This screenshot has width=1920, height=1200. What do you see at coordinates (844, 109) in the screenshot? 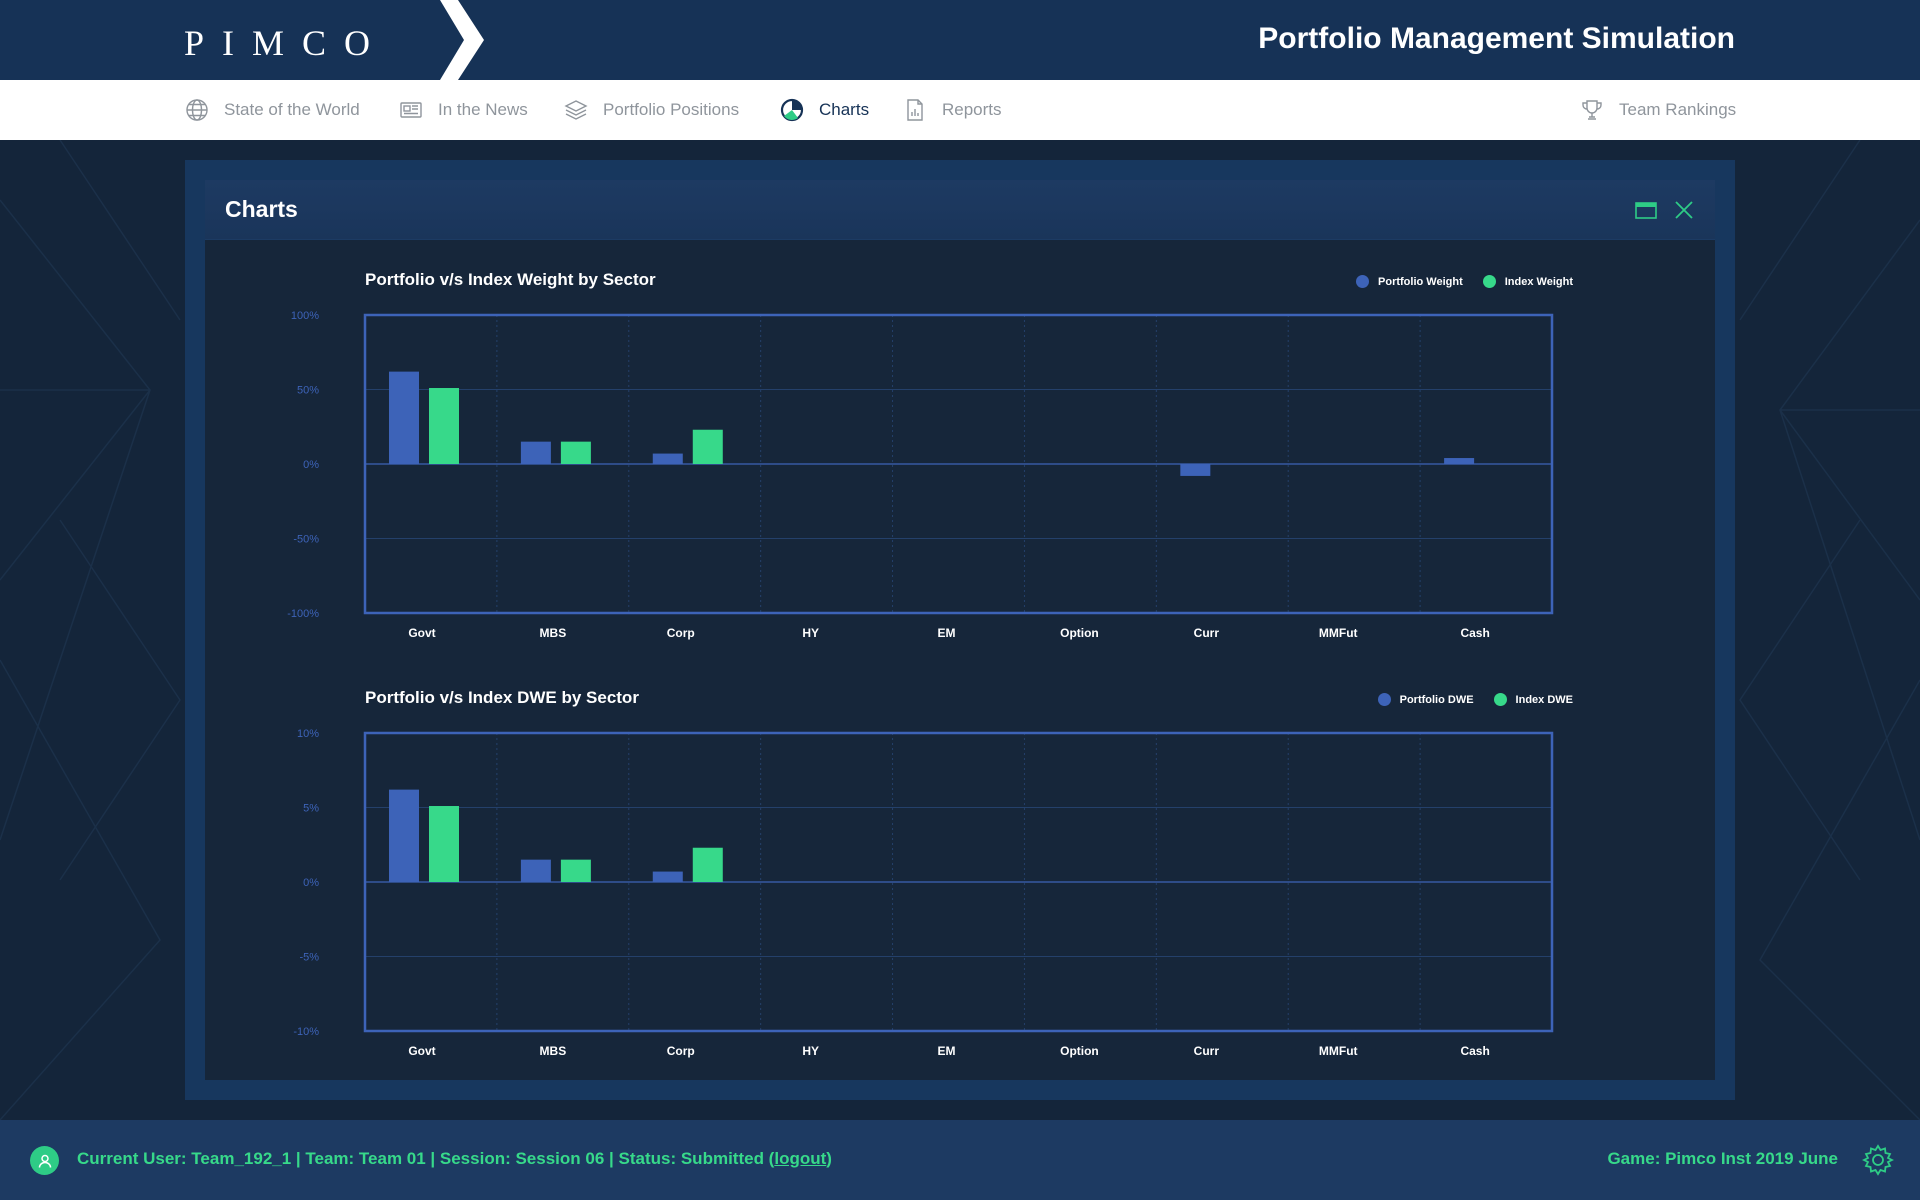
I see `nav-label: Charts` at bounding box center [844, 109].